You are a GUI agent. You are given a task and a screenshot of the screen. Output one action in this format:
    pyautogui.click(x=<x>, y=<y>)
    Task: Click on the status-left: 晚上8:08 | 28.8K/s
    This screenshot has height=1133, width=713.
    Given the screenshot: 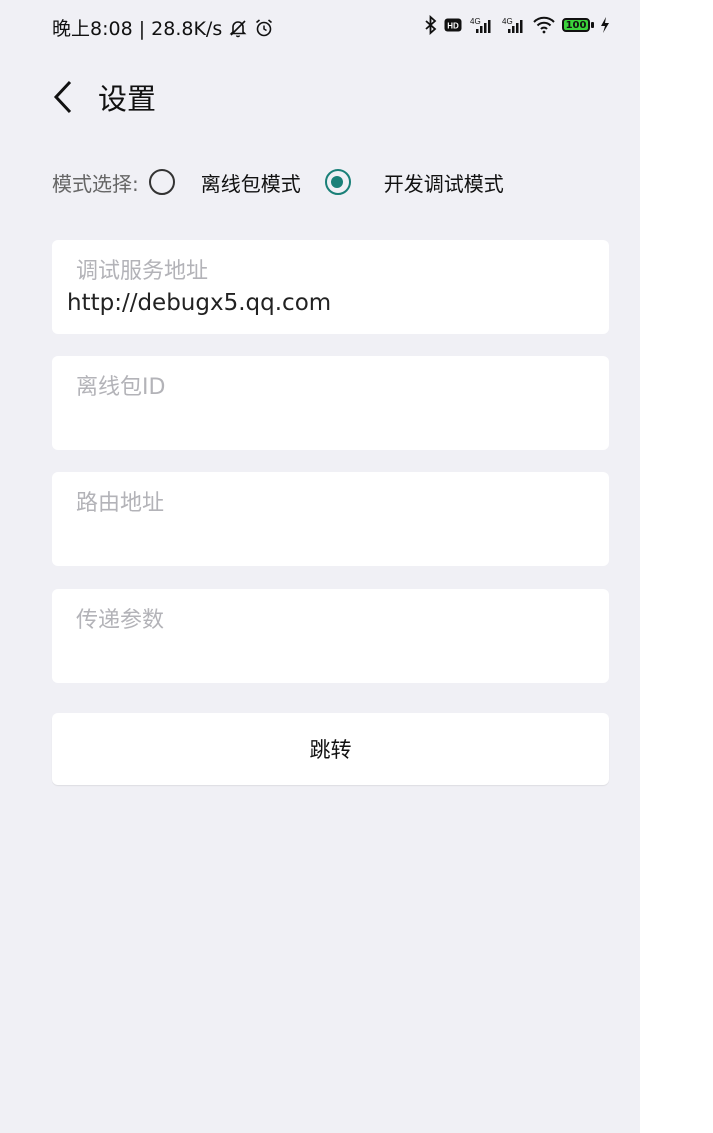 What is the action you would take?
    pyautogui.click(x=163, y=27)
    